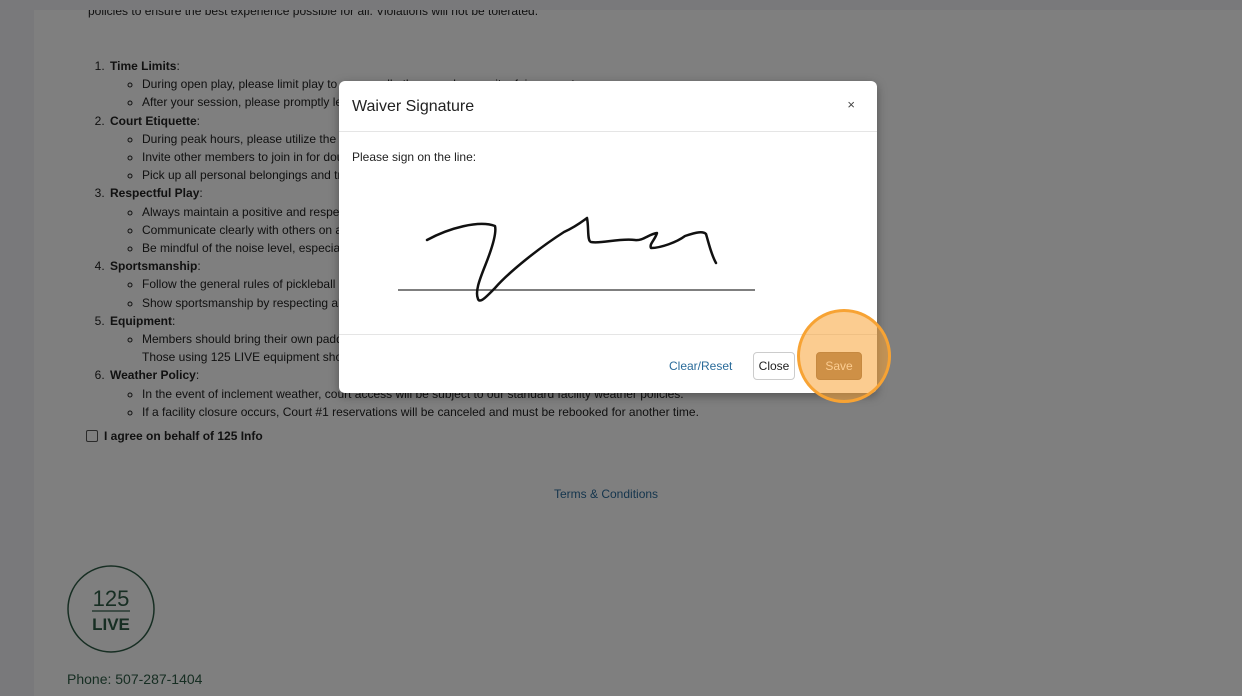 The width and height of the screenshot is (1242, 696). Describe the element at coordinates (700, 366) in the screenshot. I see `clear-reset-button: Clear/Reset` at that location.